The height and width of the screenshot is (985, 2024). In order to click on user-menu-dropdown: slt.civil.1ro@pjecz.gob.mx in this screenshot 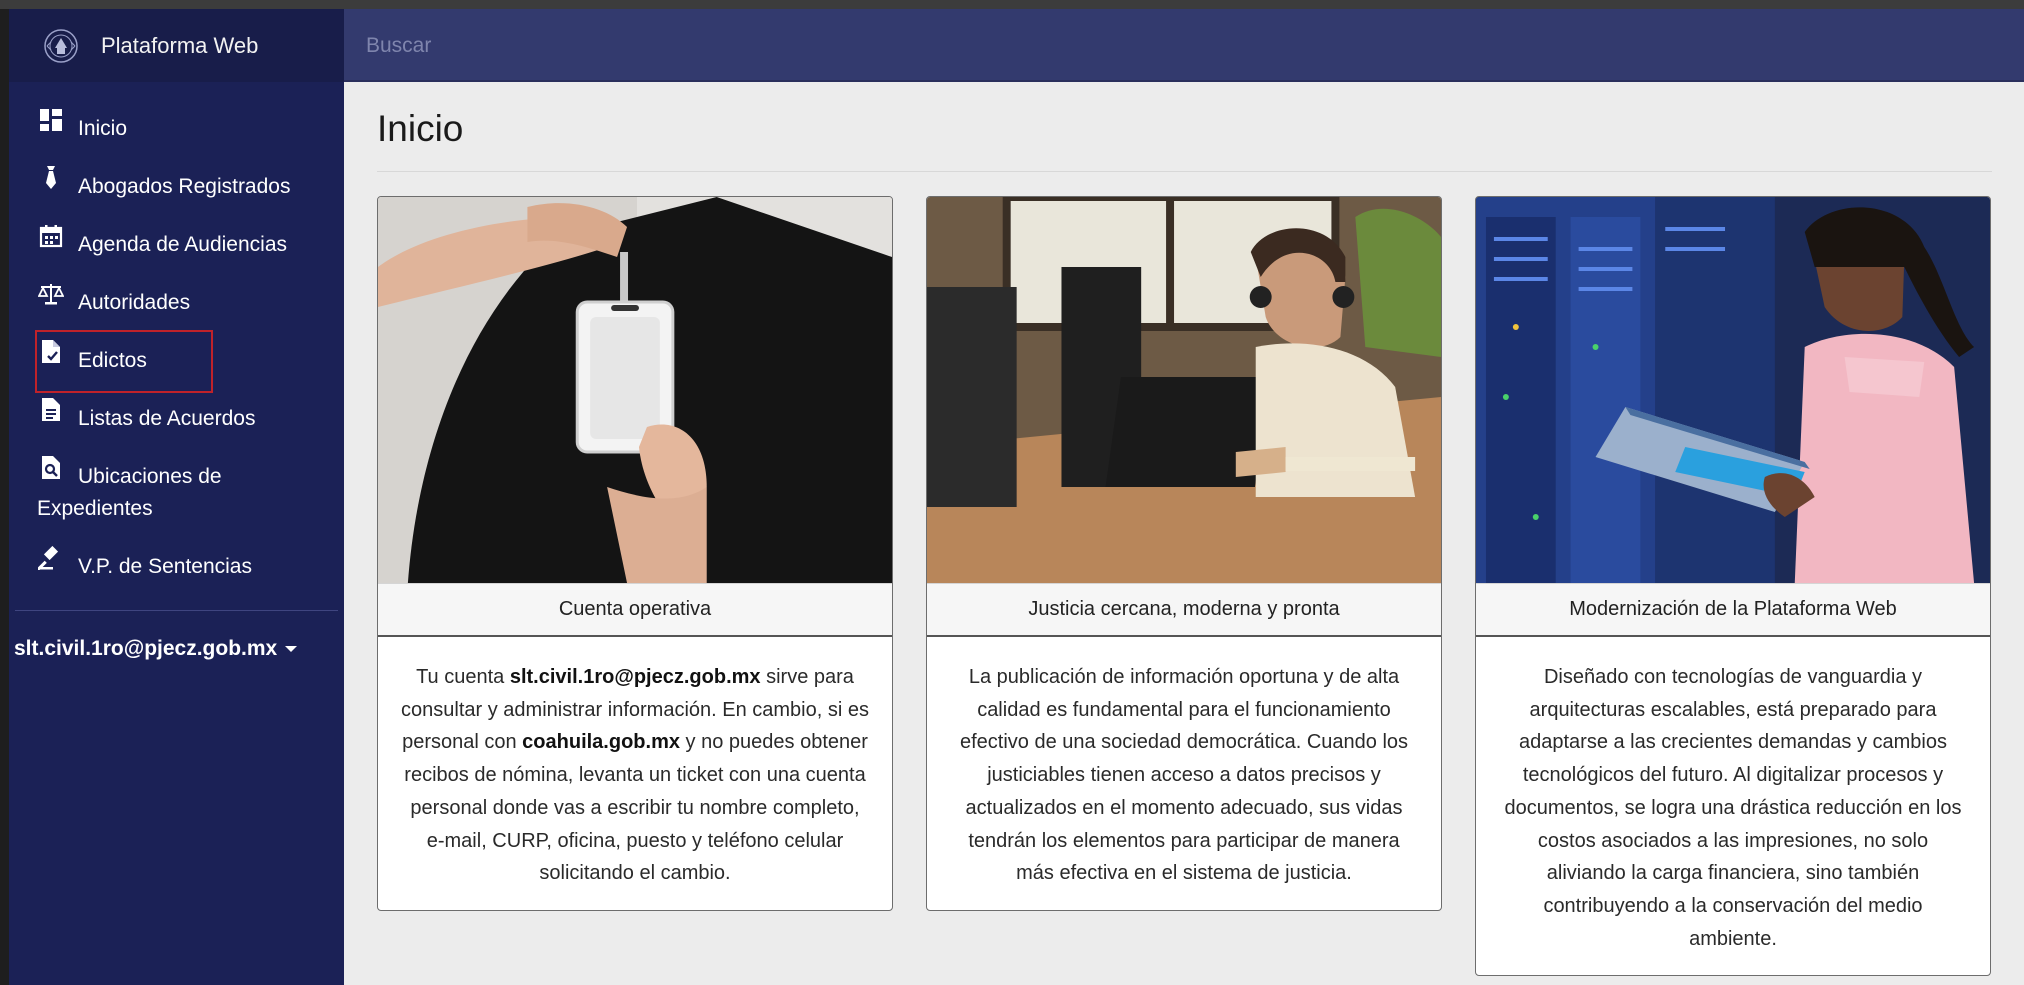, I will do `click(176, 649)`.